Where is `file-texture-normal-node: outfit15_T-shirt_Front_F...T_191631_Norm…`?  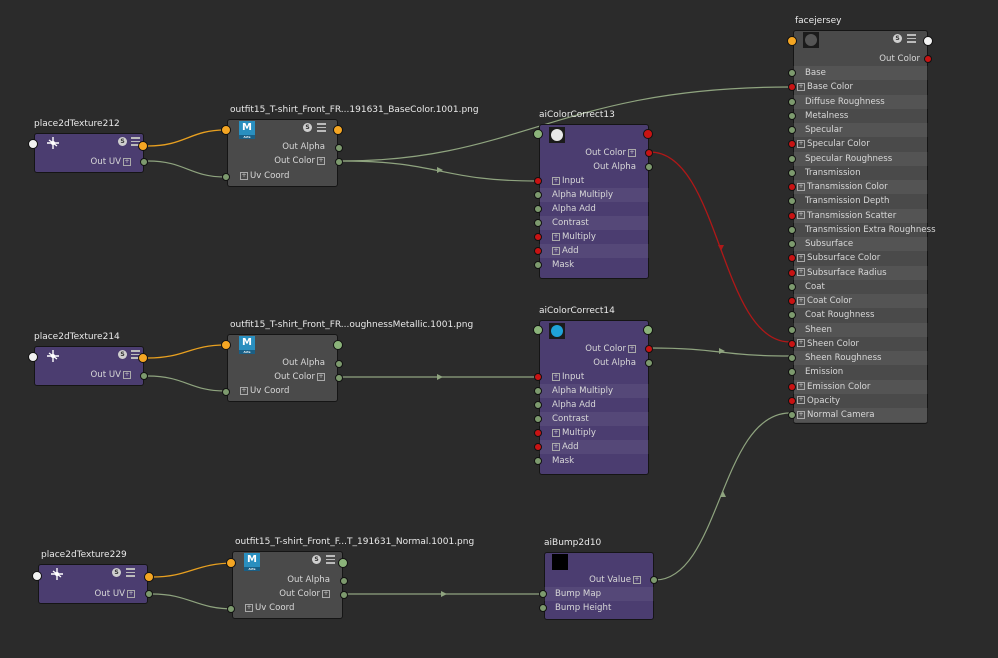 file-texture-normal-node: outfit15_T-shirt_Front_F...T_191631_Norm… is located at coordinates (350, 578).